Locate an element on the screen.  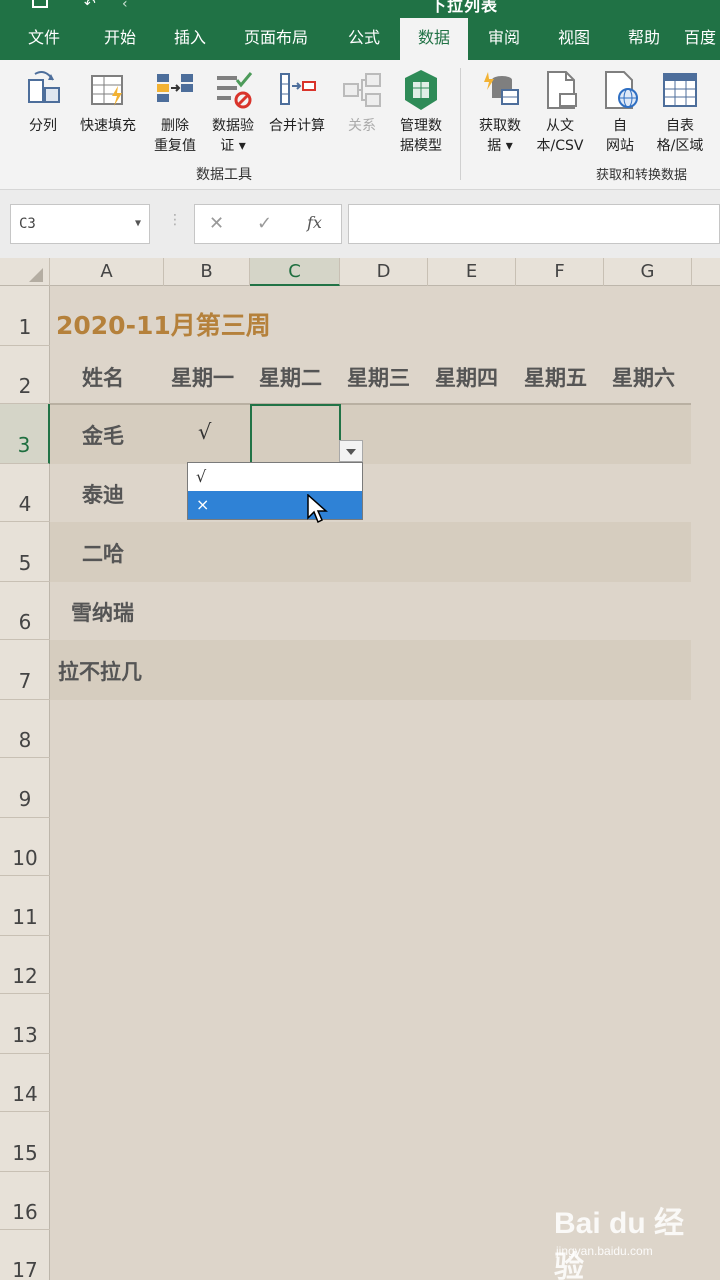
row-header-13: 13 is located at coordinates (25, 1024).